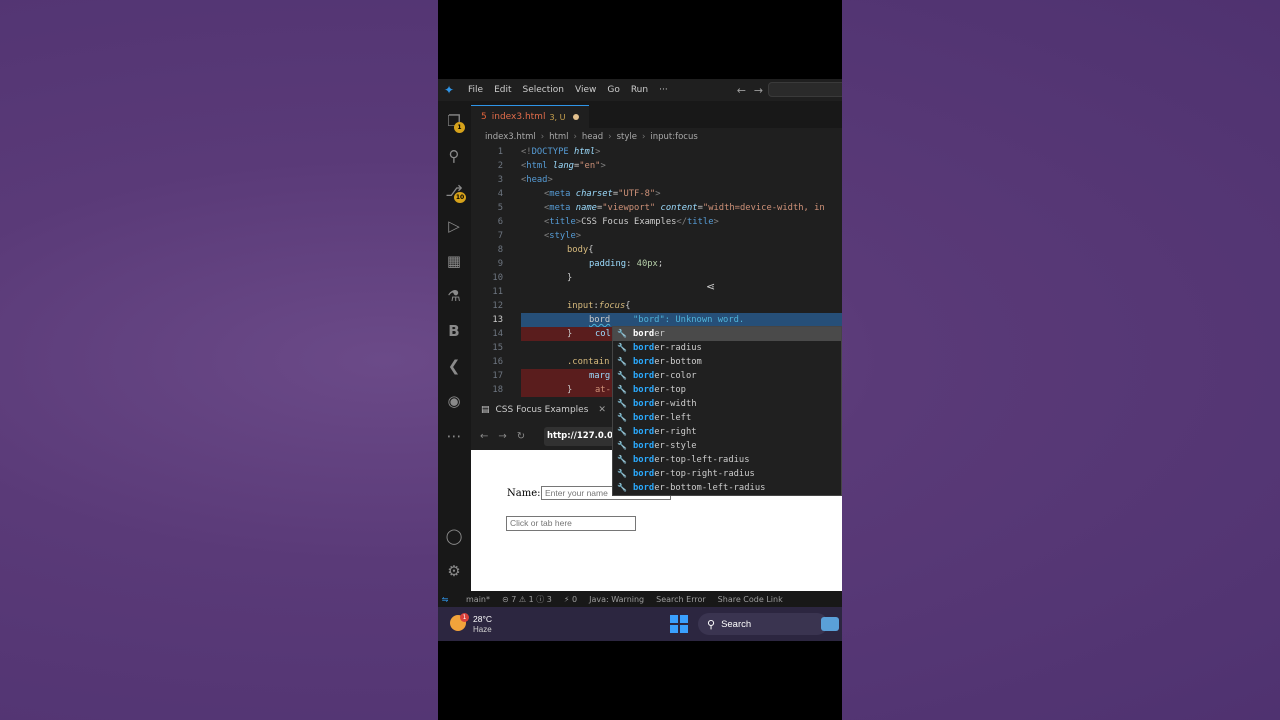  What do you see at coordinates (454, 296) in the screenshot?
I see `testing-flask-icon: ⚗` at bounding box center [454, 296].